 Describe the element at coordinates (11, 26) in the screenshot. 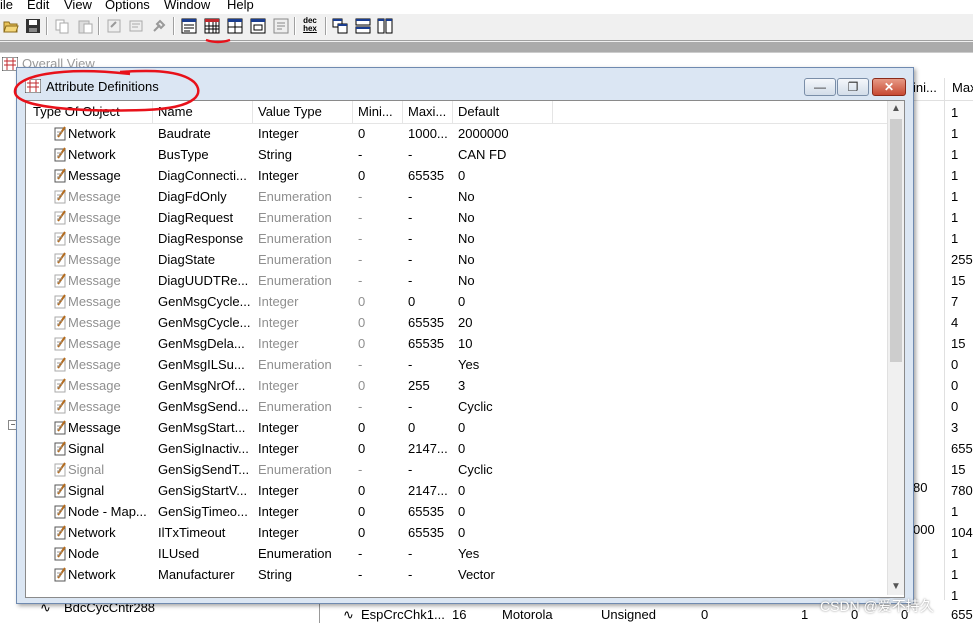

I see `open-icon` at that location.